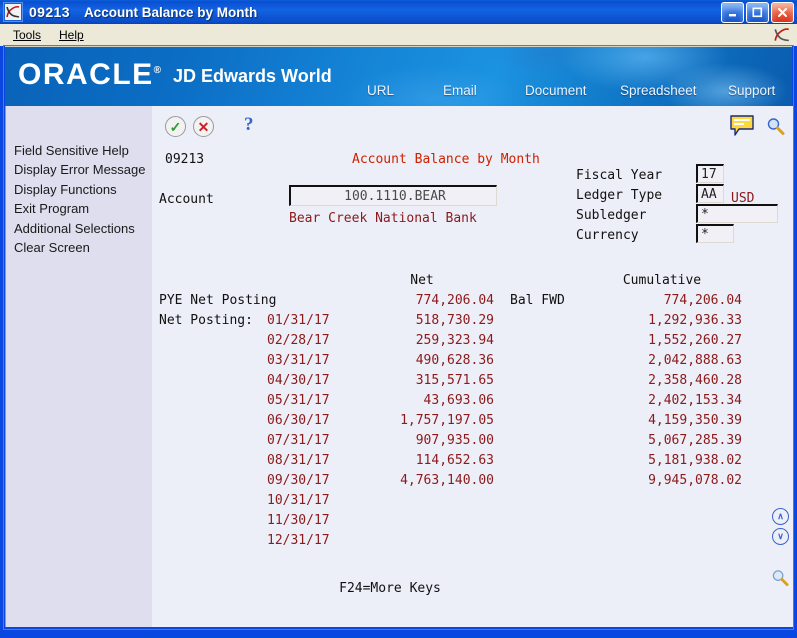 Image resolution: width=797 pixels, height=638 pixels. I want to click on banner-link-url: URL, so click(380, 90).